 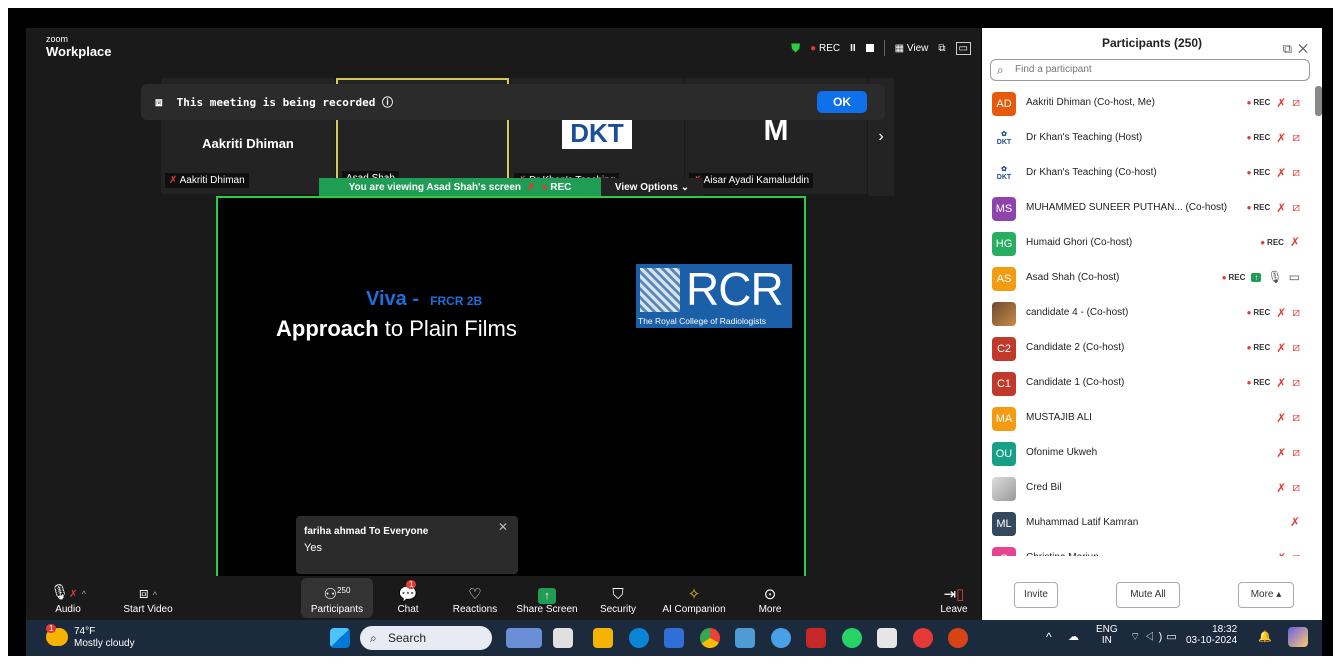 I want to click on participant-row: CChristina Mariun✗⧄, so click(x=1147, y=548).